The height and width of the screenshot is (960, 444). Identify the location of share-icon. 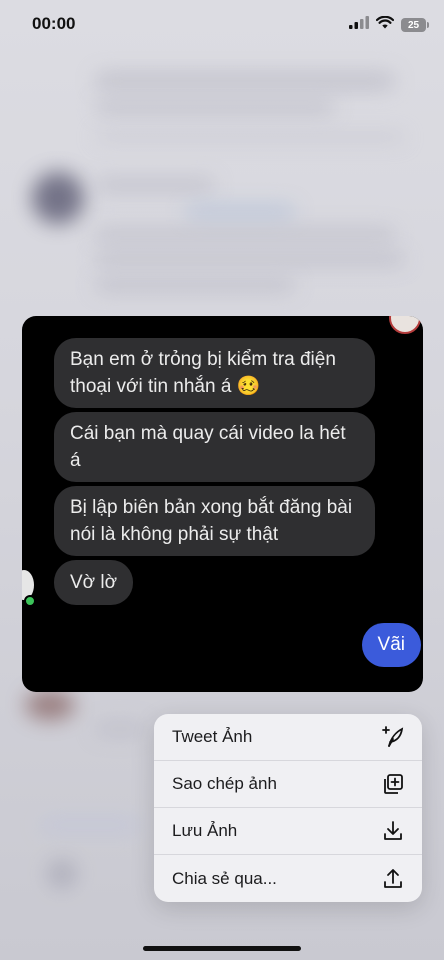
(393, 879).